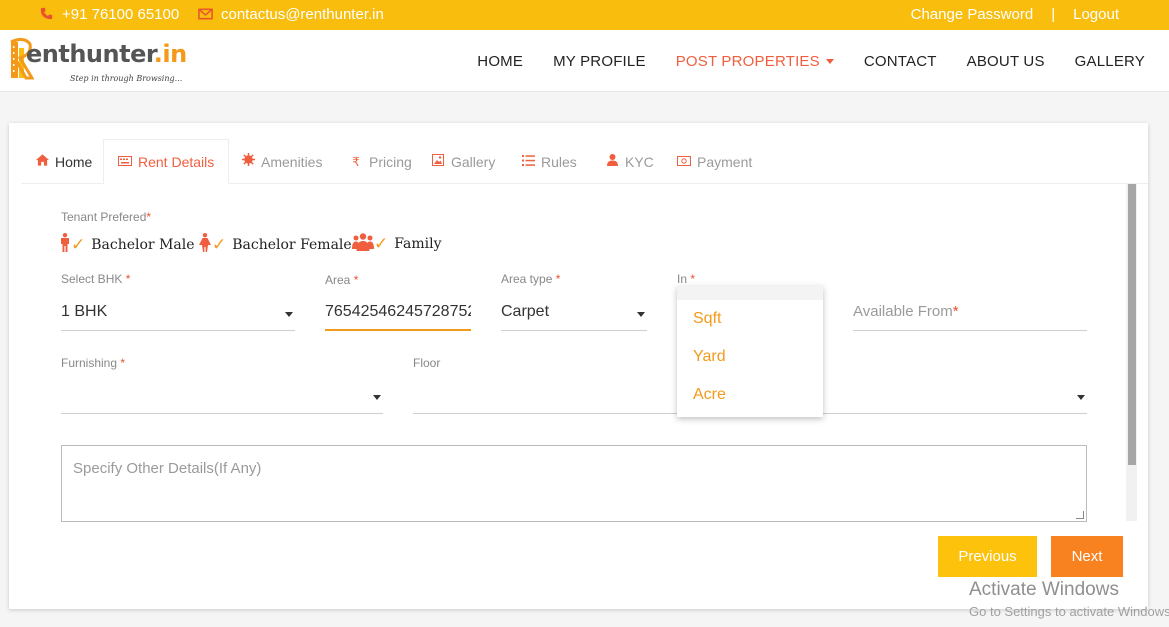  Describe the element at coordinates (750, 293) in the screenshot. I see `dropdown-menu-header` at that location.